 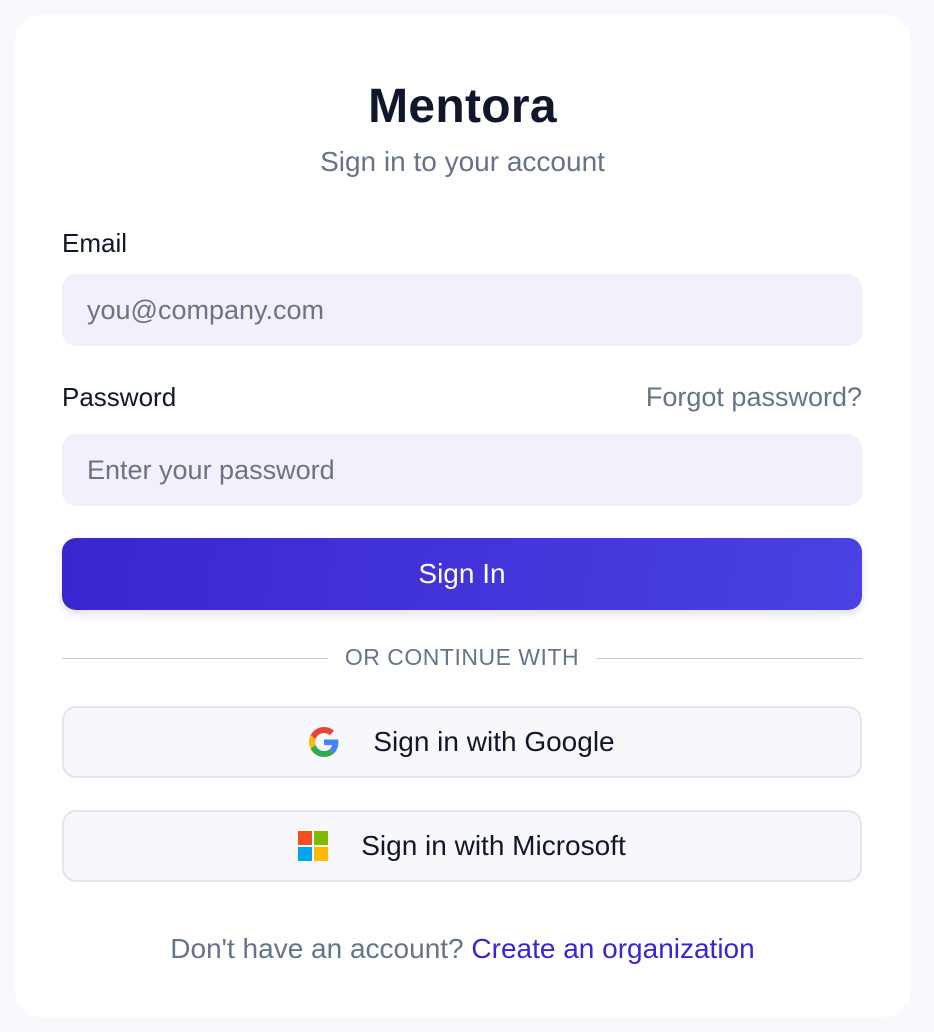 I want to click on app-logo-title: Mentora, so click(x=462, y=106).